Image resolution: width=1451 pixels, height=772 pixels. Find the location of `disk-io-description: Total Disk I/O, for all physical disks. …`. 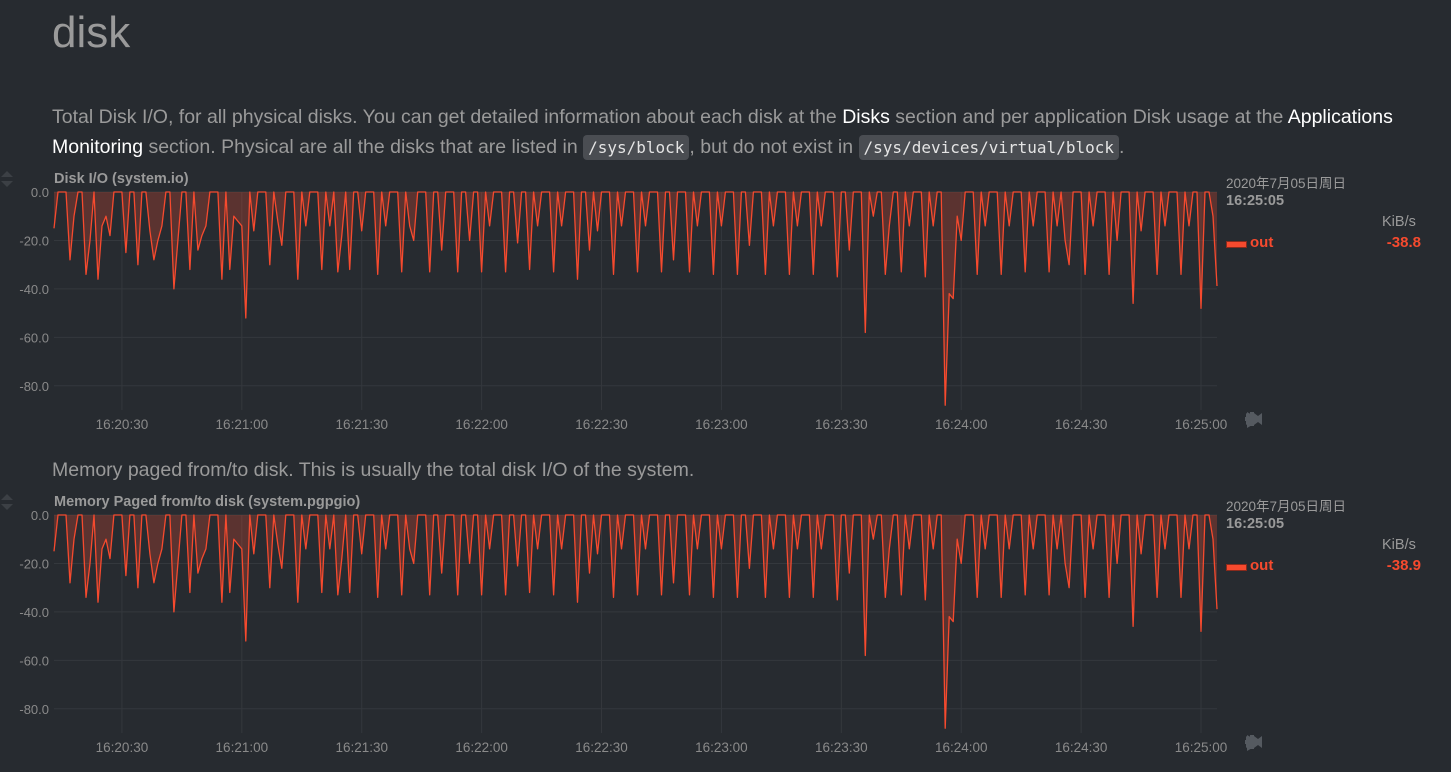

disk-io-description: Total Disk I/O, for all physical disks. … is located at coordinates (732, 132).